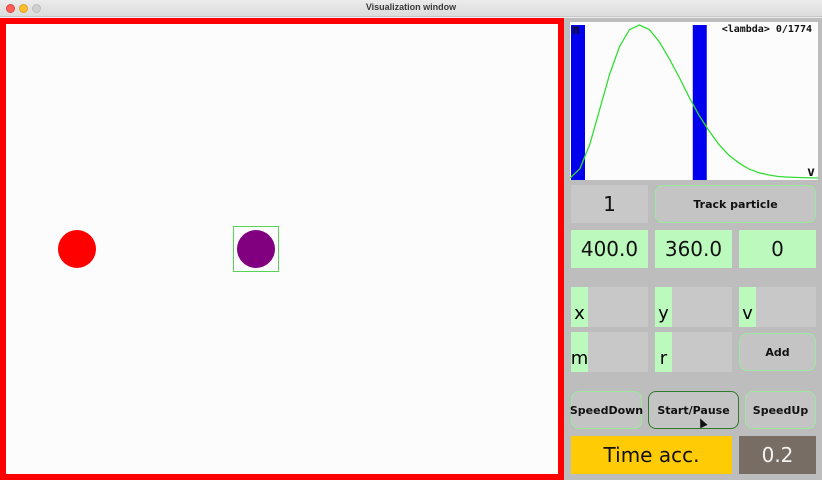 Image resolution: width=822 pixels, height=480 pixels. Describe the element at coordinates (766, 29) in the screenshot. I see `chart-title: <lambda> 0/1774` at that location.